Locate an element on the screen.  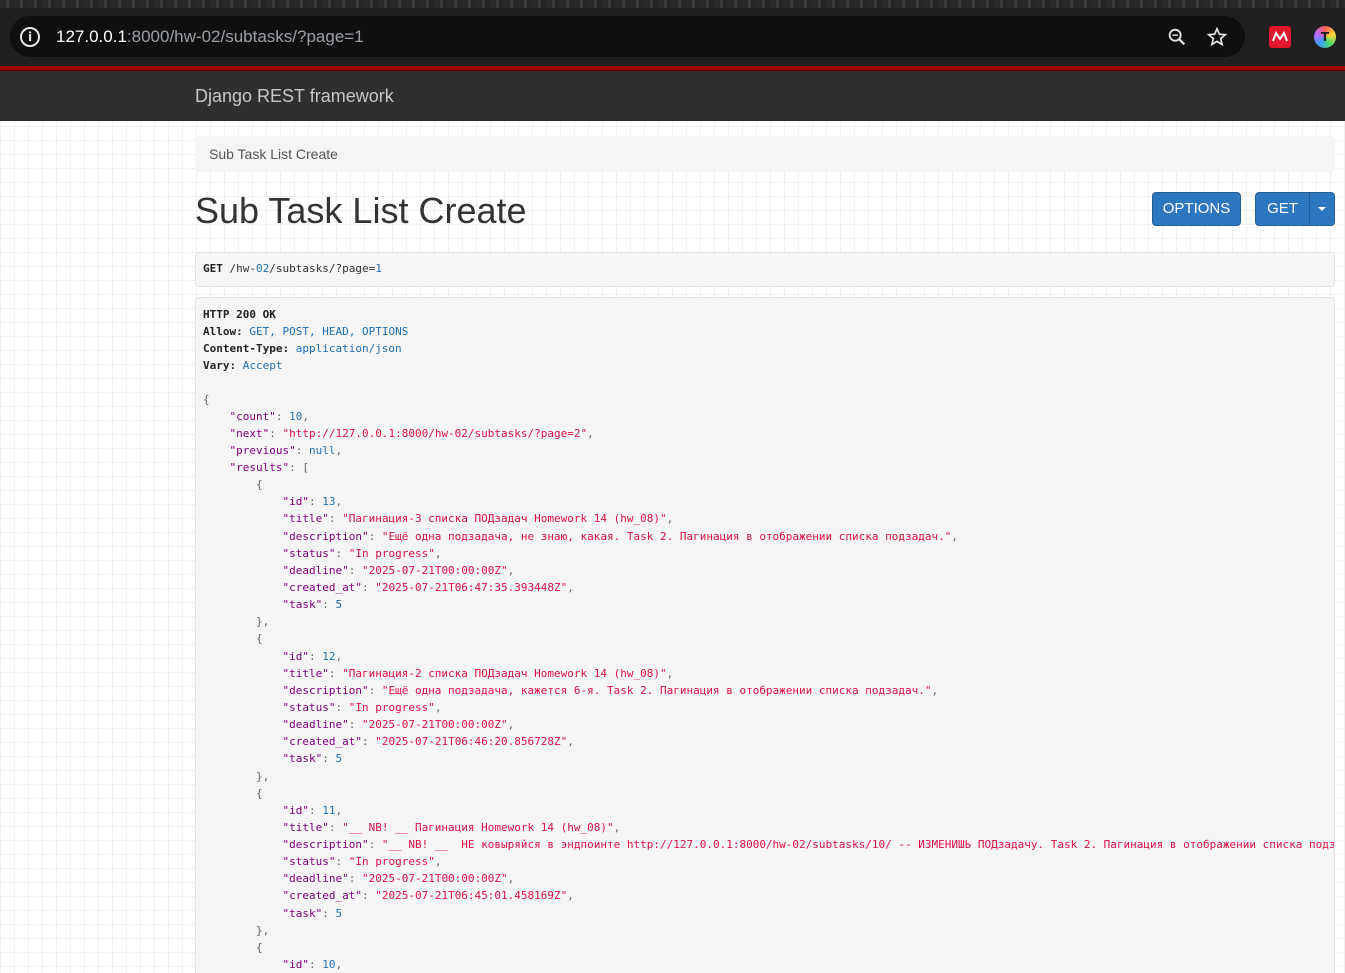
request-path-page: 1 is located at coordinates (378, 268).